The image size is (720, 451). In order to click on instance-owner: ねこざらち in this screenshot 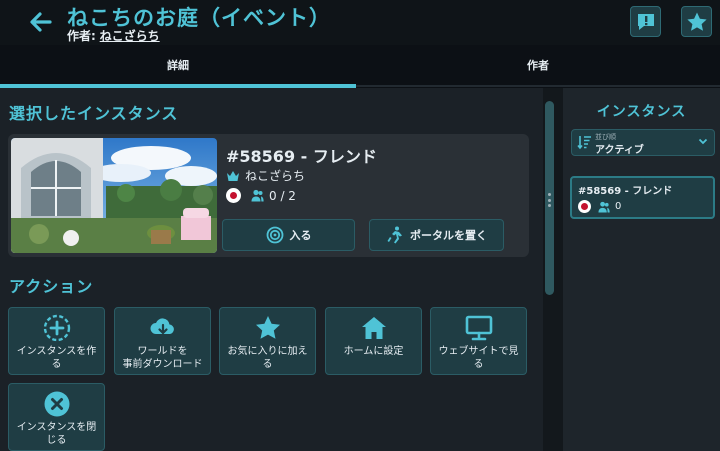, I will do `click(265, 175)`.